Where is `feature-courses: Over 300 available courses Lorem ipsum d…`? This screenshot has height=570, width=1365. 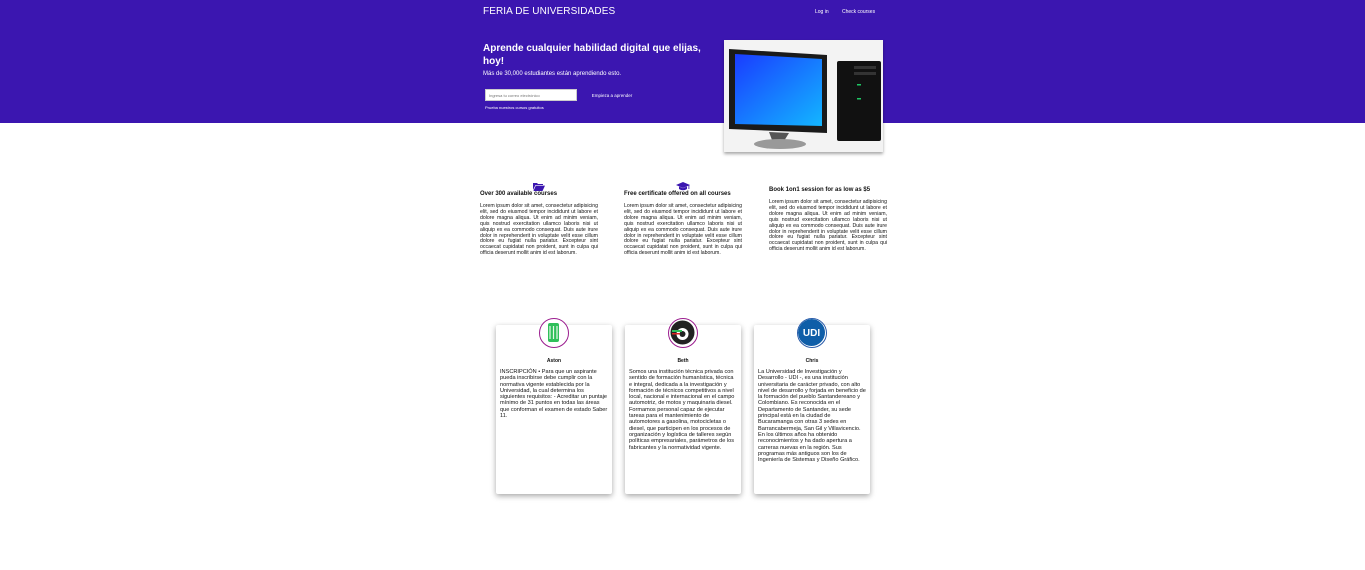
feature-courses: Over 300 available courses Lorem ipsum d… is located at coordinates (539, 217).